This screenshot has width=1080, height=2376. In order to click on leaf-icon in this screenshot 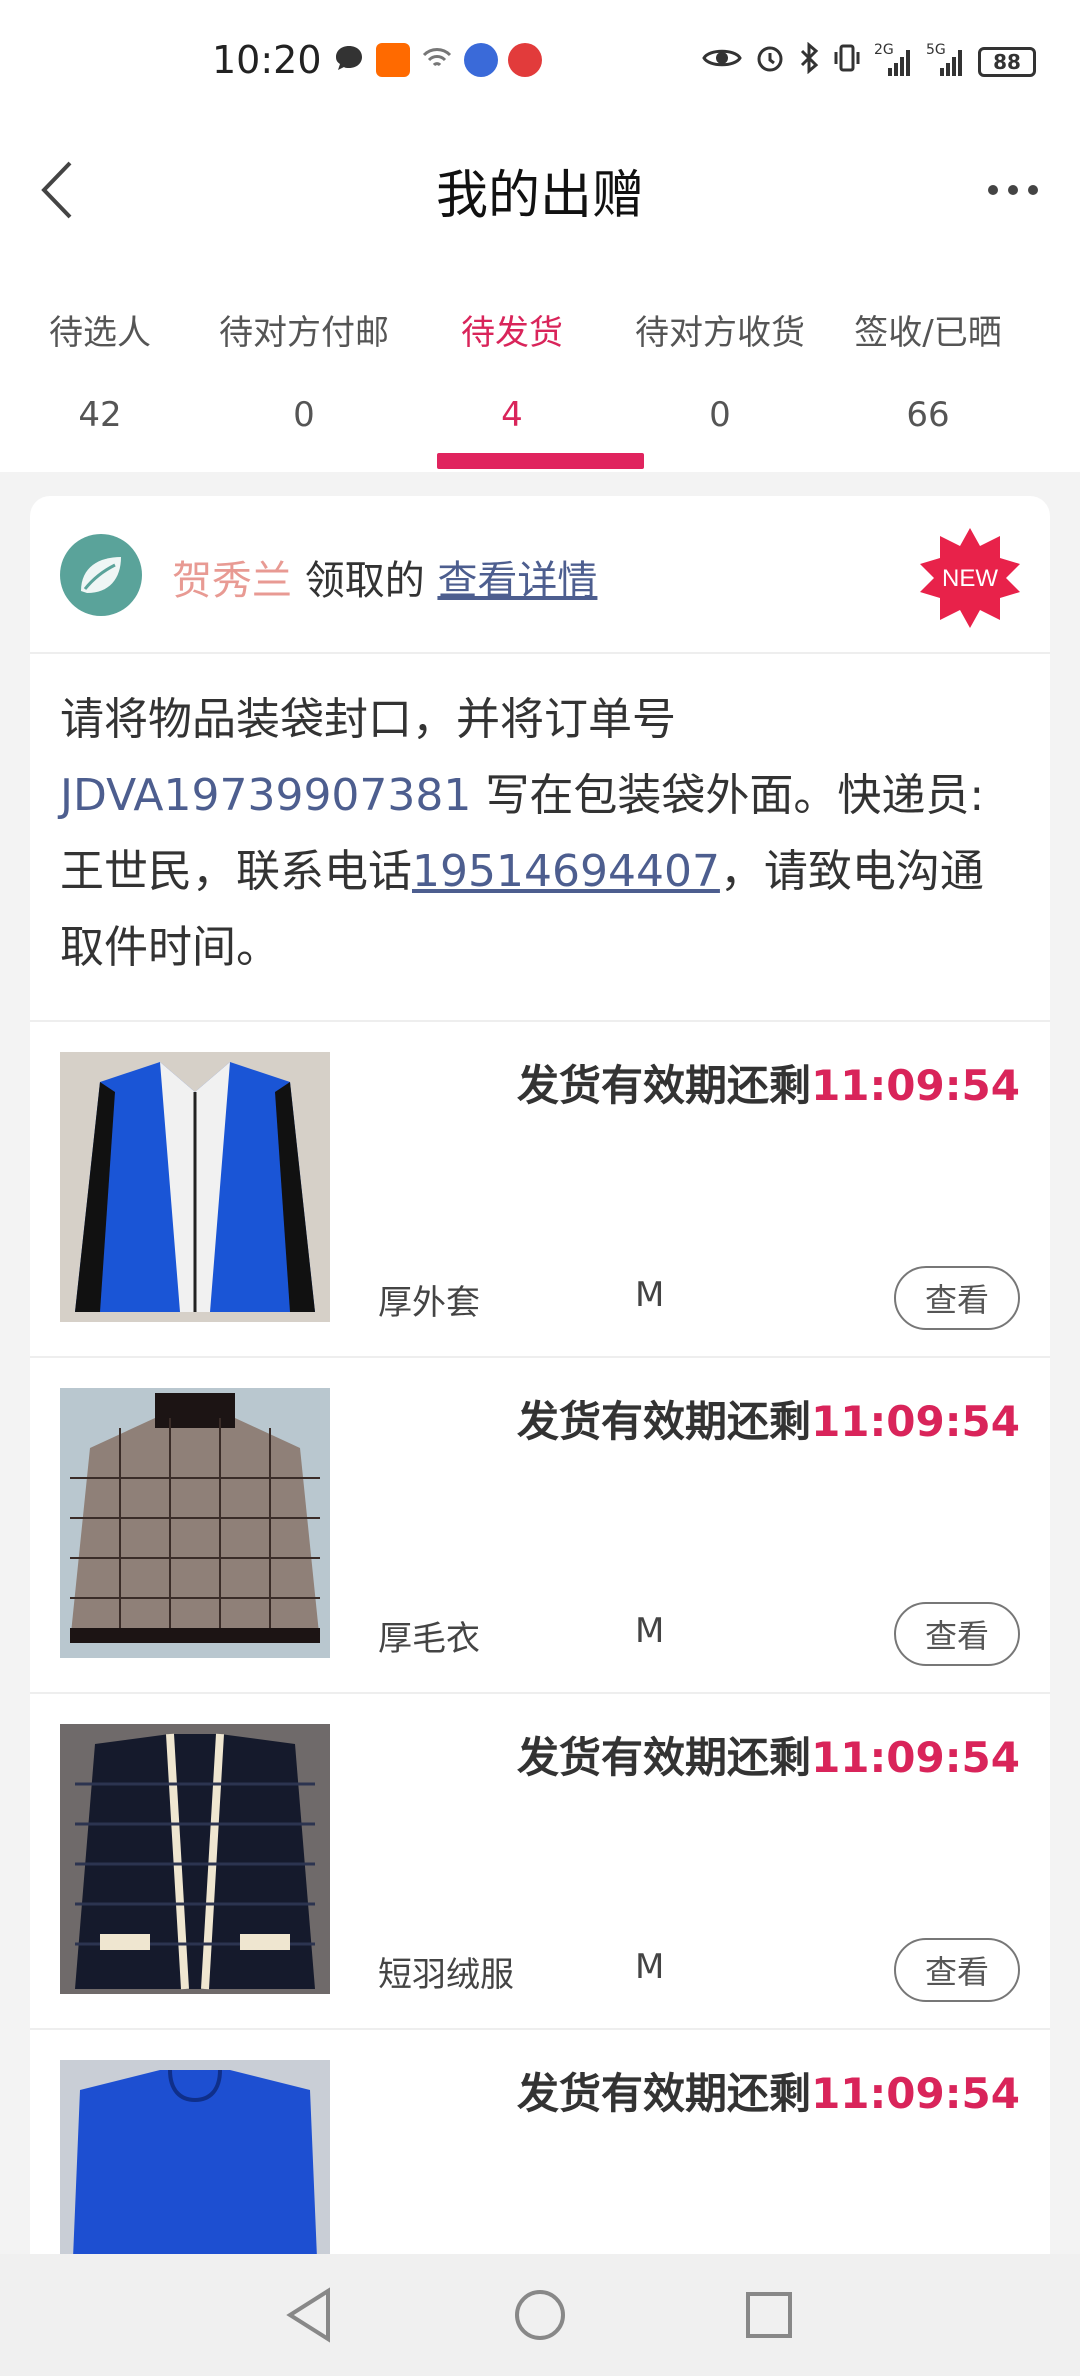, I will do `click(101, 575)`.